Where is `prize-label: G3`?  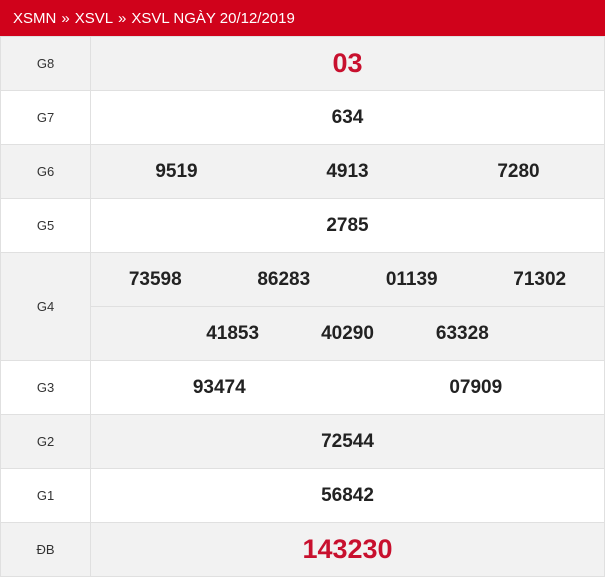
prize-label: G3 is located at coordinates (45, 387).